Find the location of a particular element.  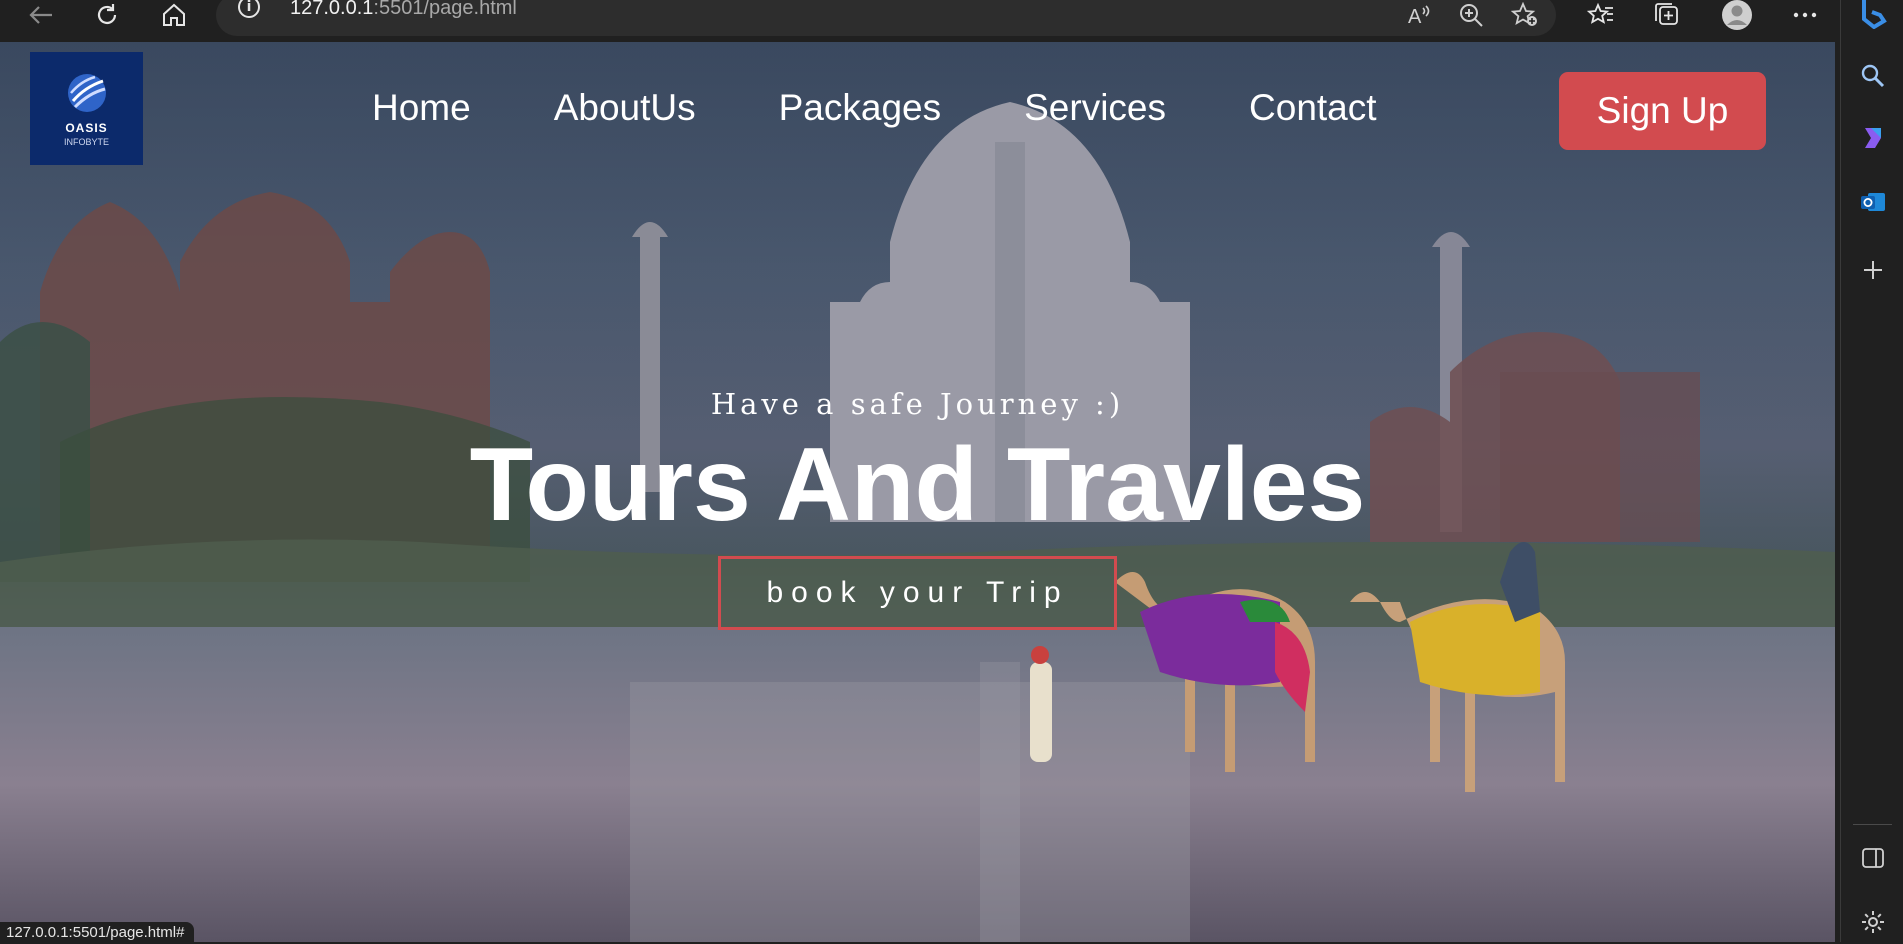

bing-icon is located at coordinates (1872, 16).